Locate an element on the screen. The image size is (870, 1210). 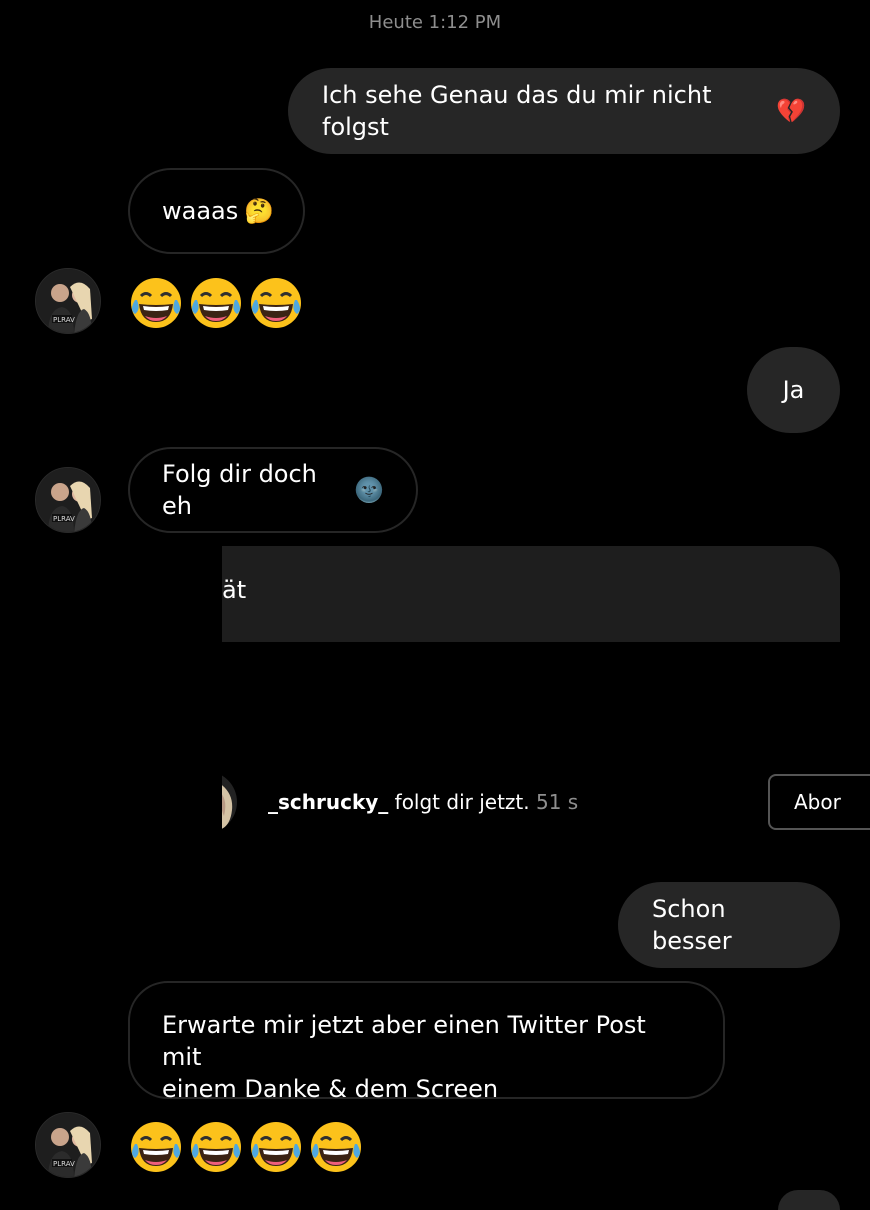
broken-heart-icon: 💔 is located at coordinates (791, 111).